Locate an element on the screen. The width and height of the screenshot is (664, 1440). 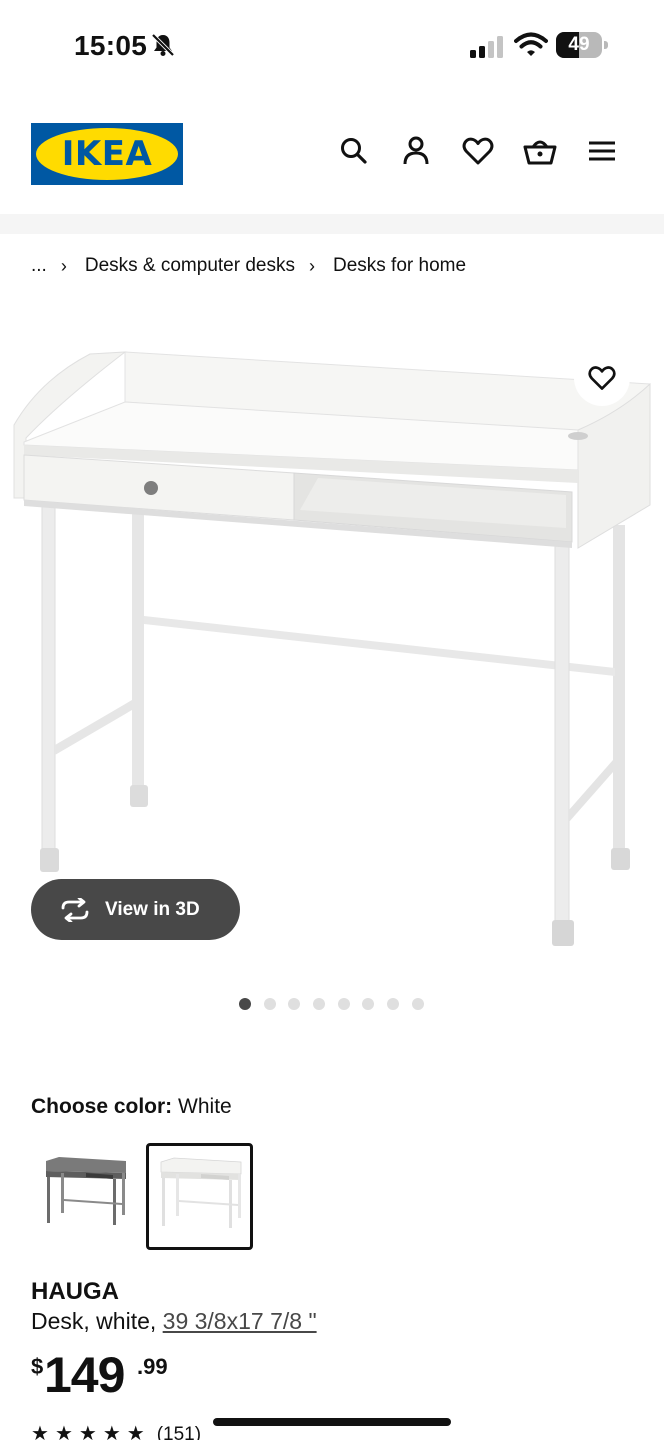
home-indicator is located at coordinates (332, 1422).